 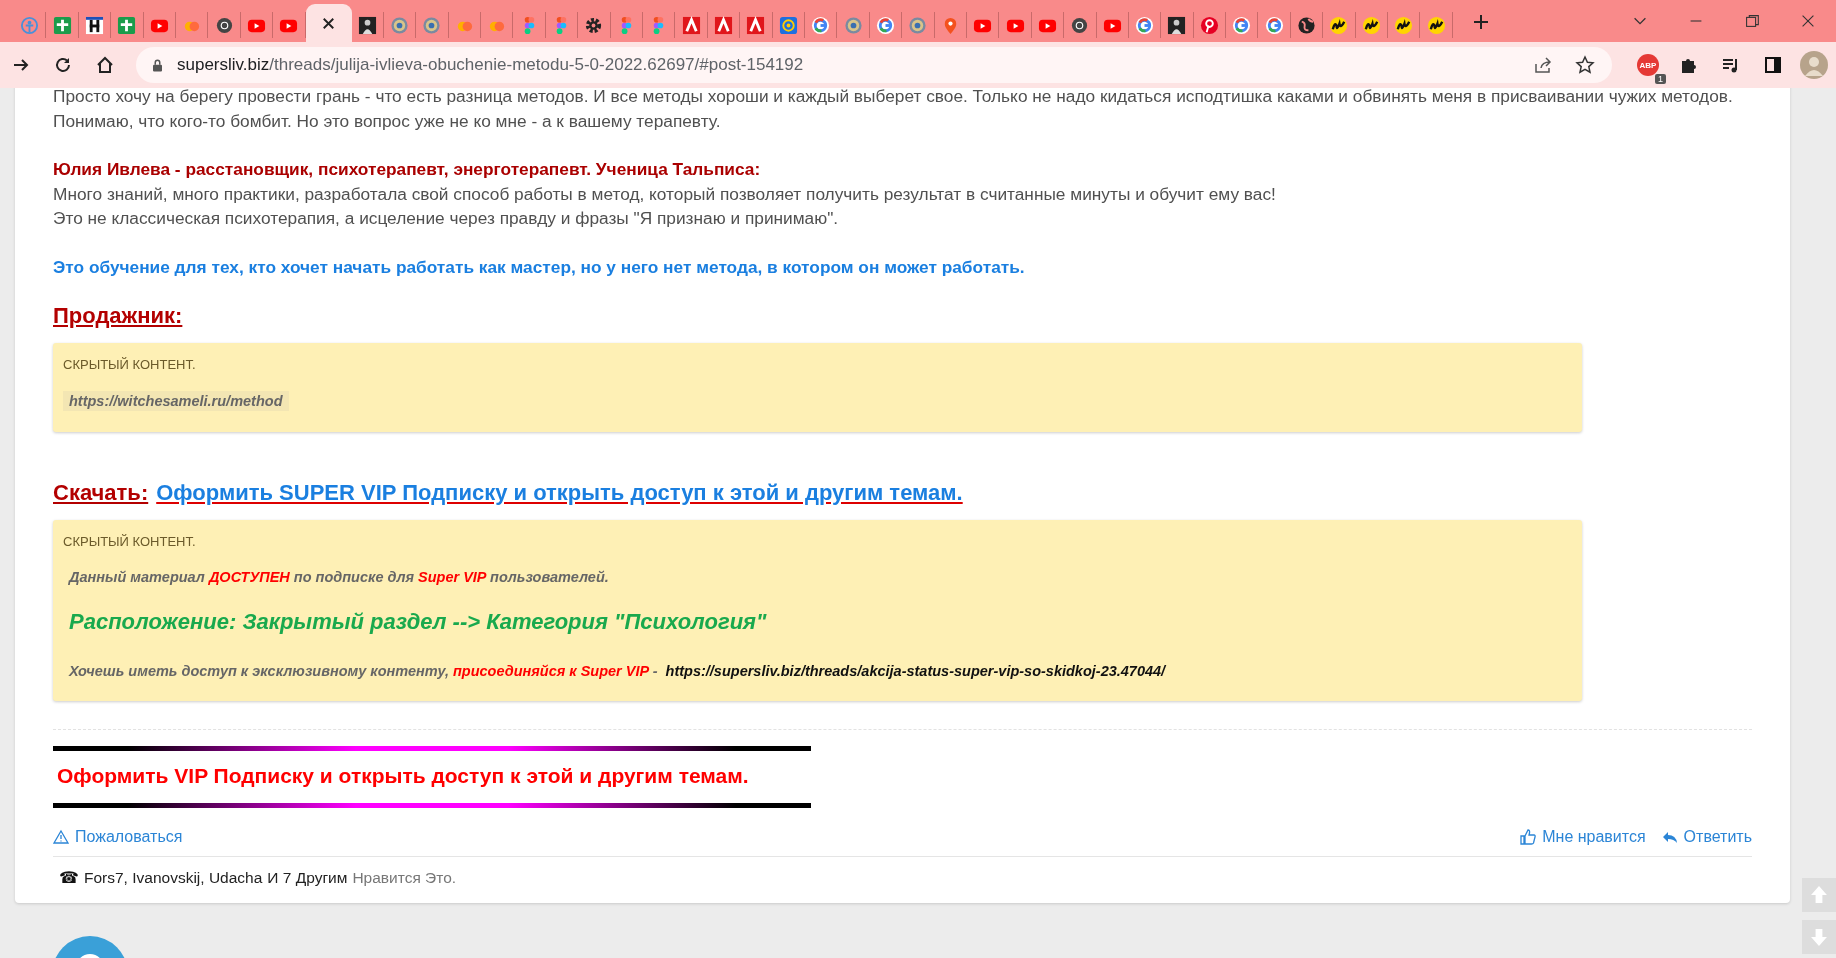 I want to click on likers-list: Fors7, Ivanovskij, Udacha, so click(x=173, y=878).